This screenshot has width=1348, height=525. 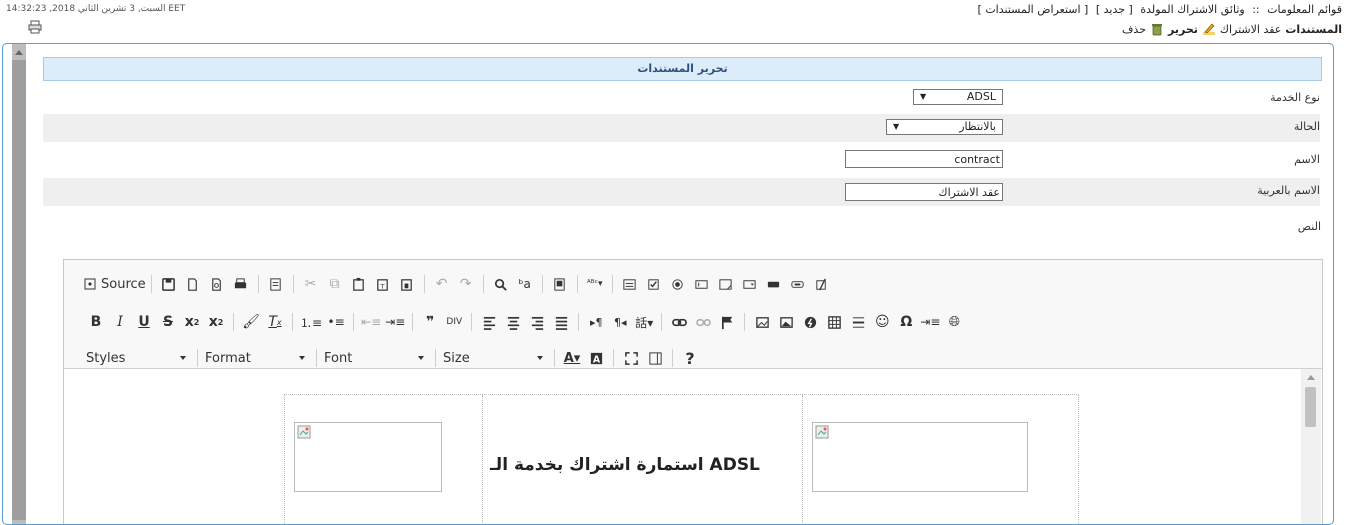 I want to click on select-field-icon, so click(x=750, y=284).